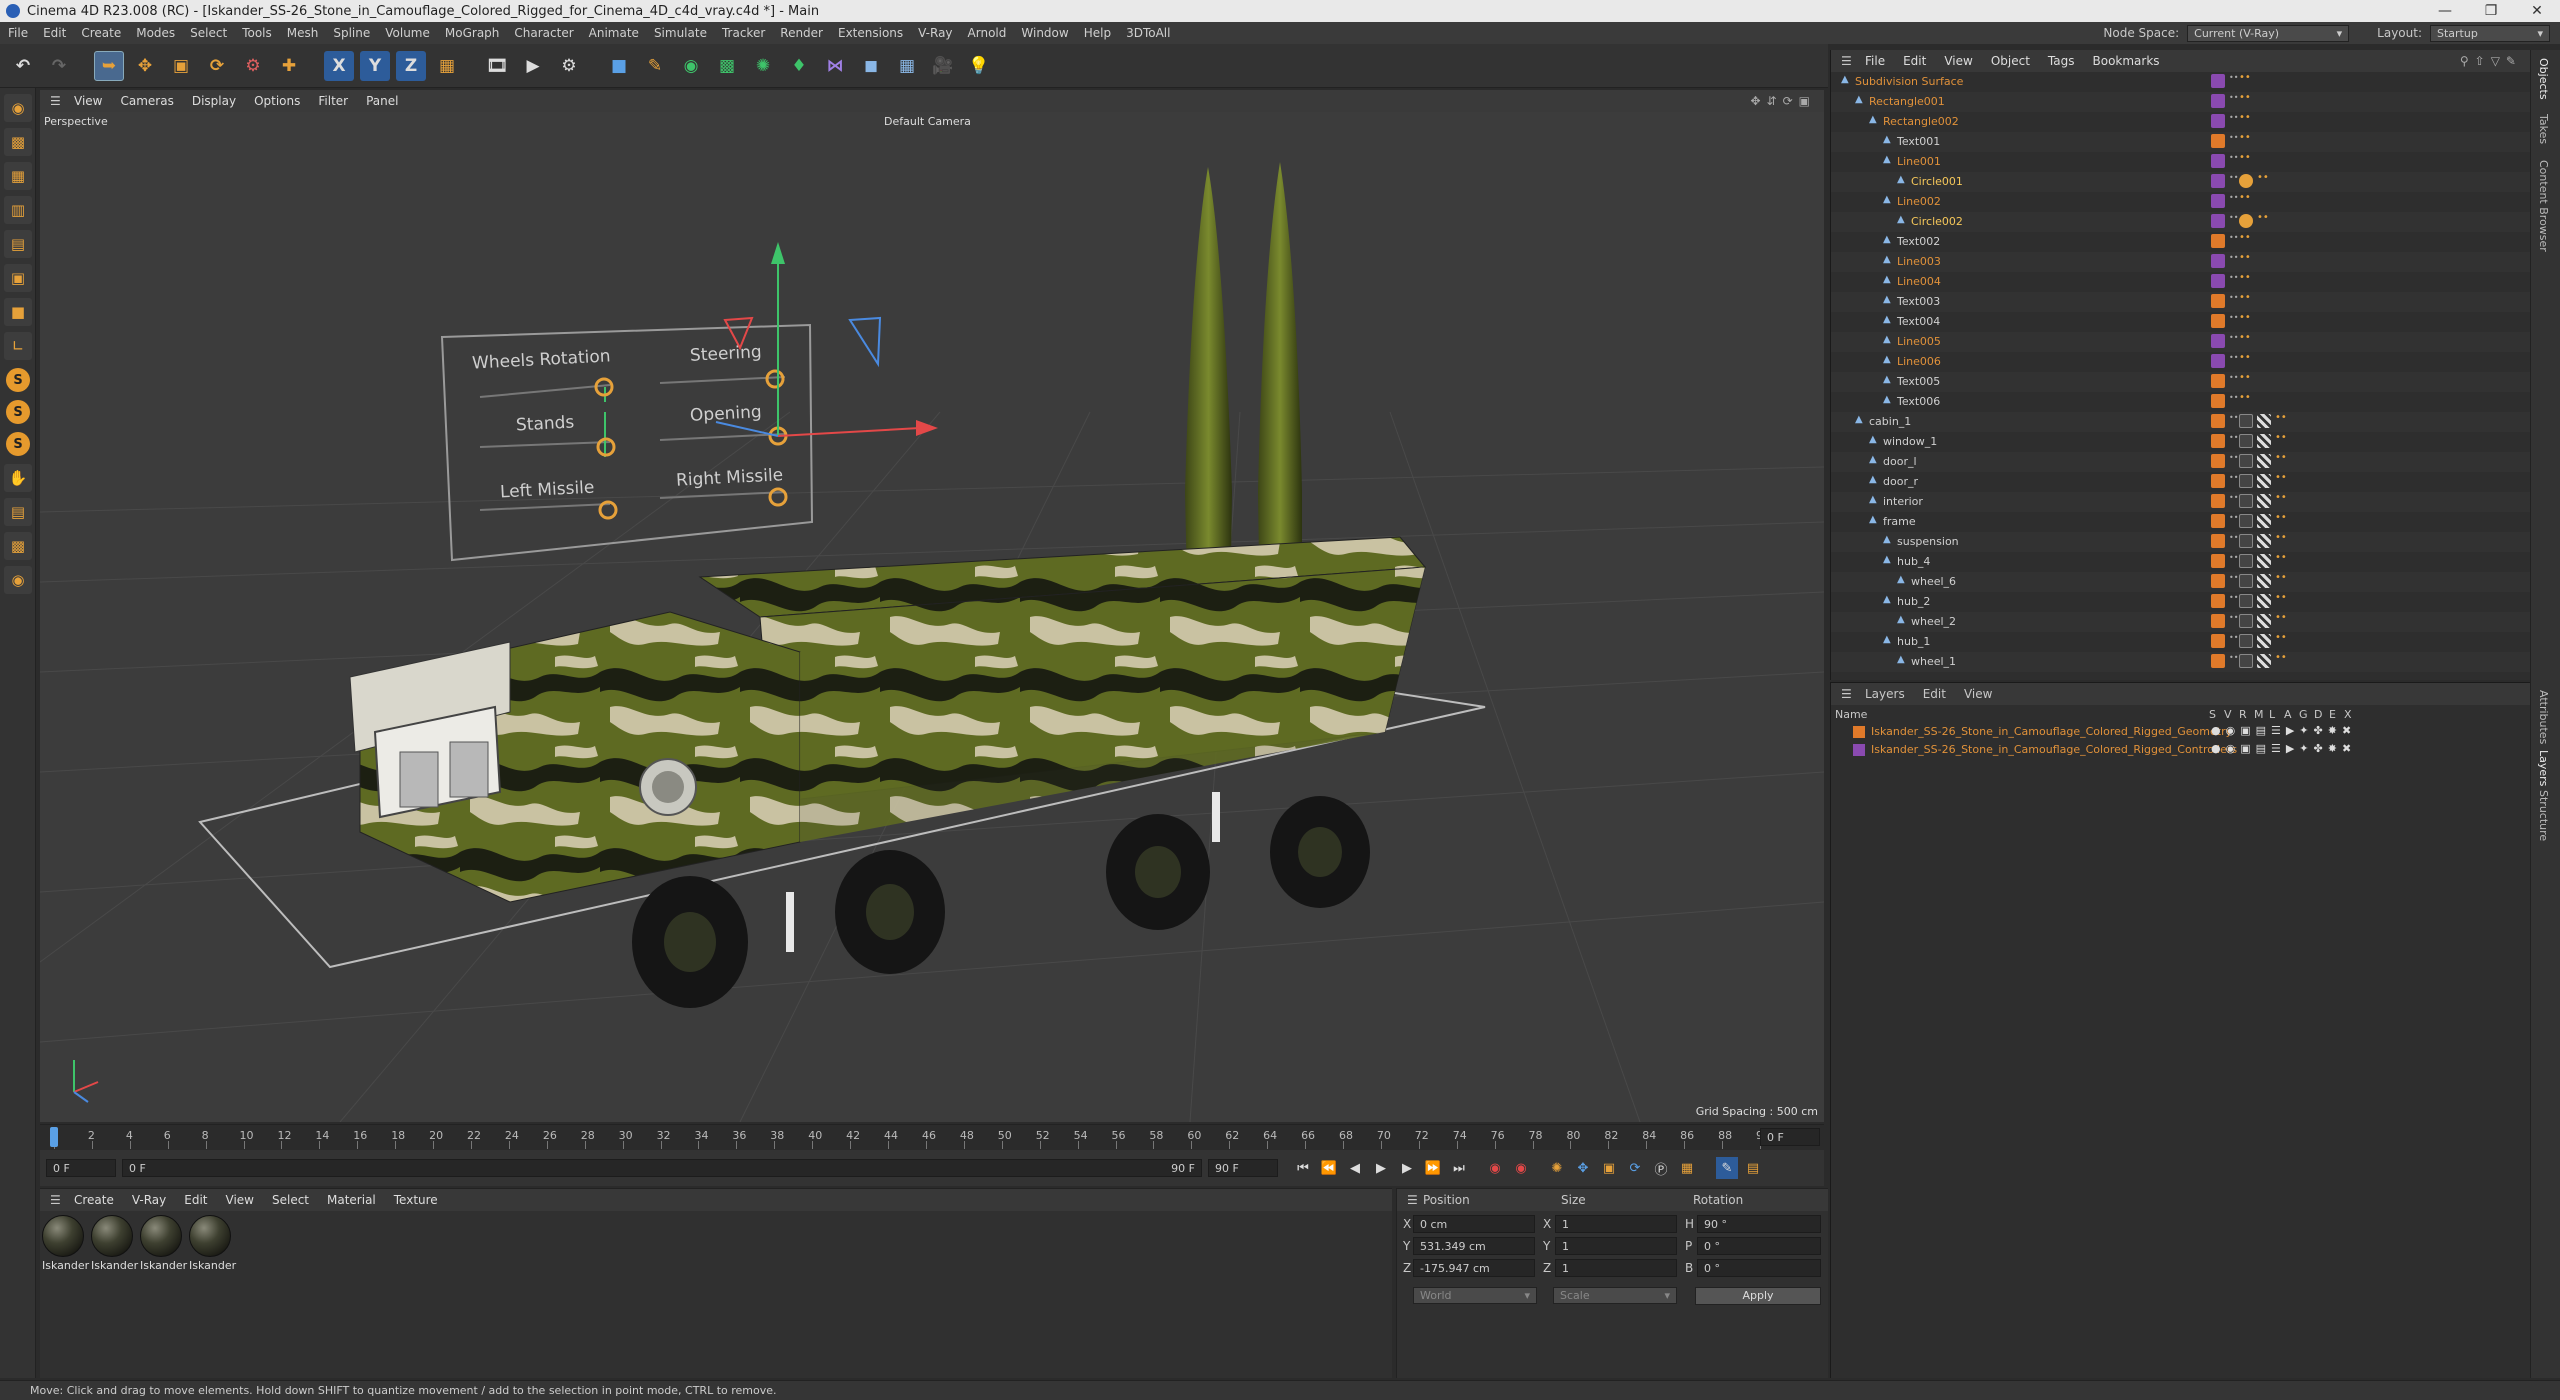 This screenshot has height=1400, width=2560. I want to click on mat-menu-material: Material, so click(351, 1200).